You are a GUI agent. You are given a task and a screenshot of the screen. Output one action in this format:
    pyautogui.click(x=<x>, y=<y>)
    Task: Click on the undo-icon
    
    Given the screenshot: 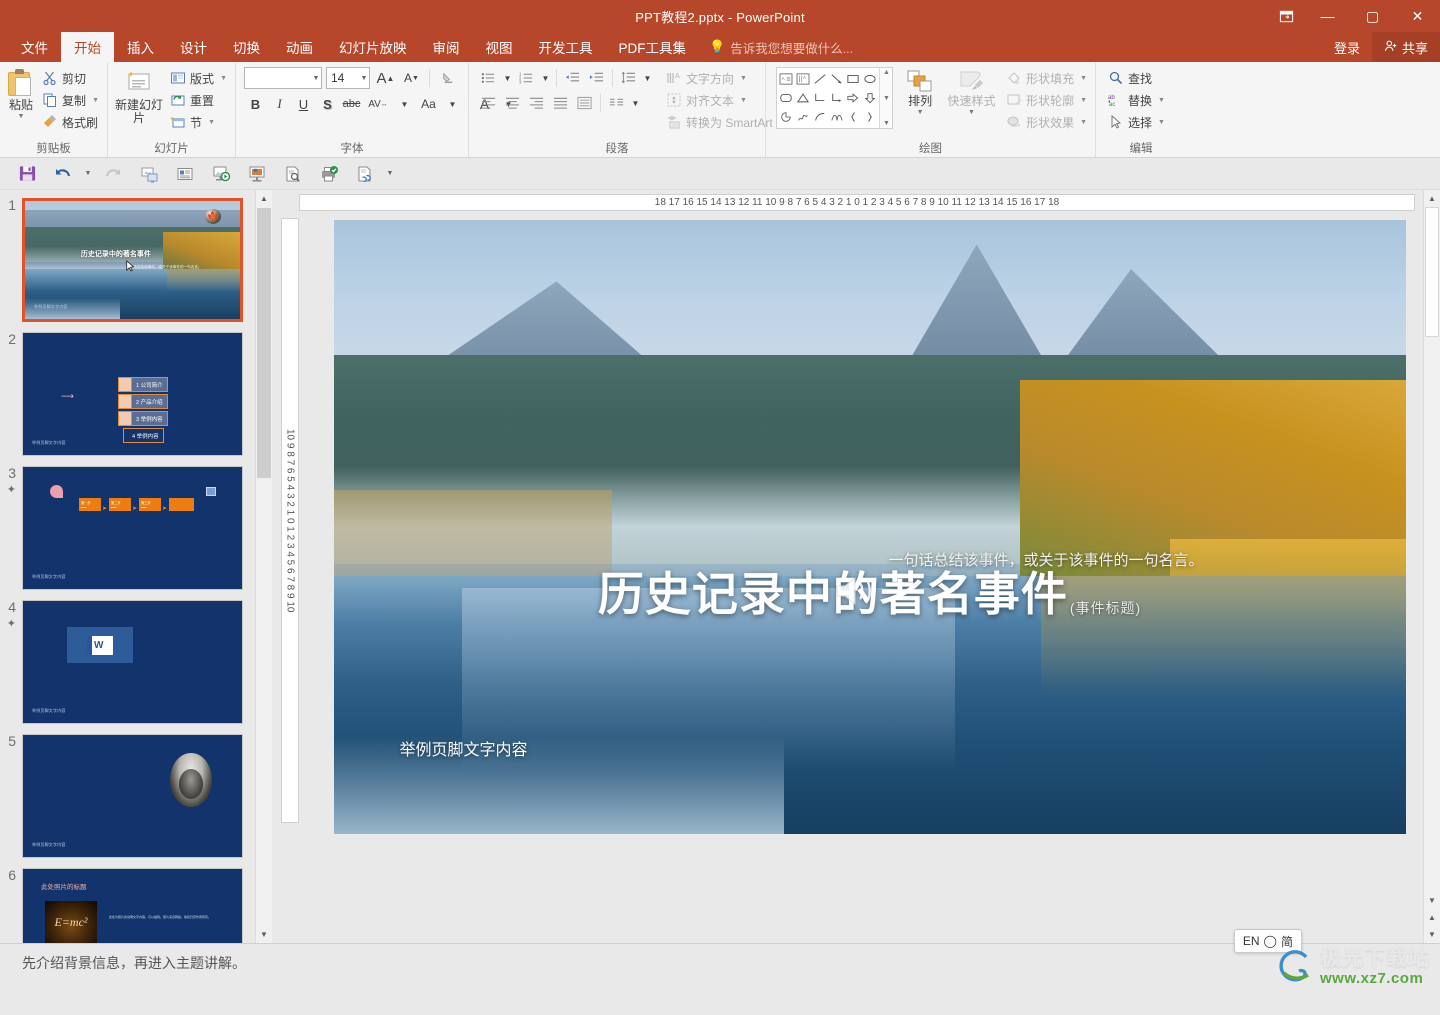 What is the action you would take?
    pyautogui.click(x=63, y=174)
    